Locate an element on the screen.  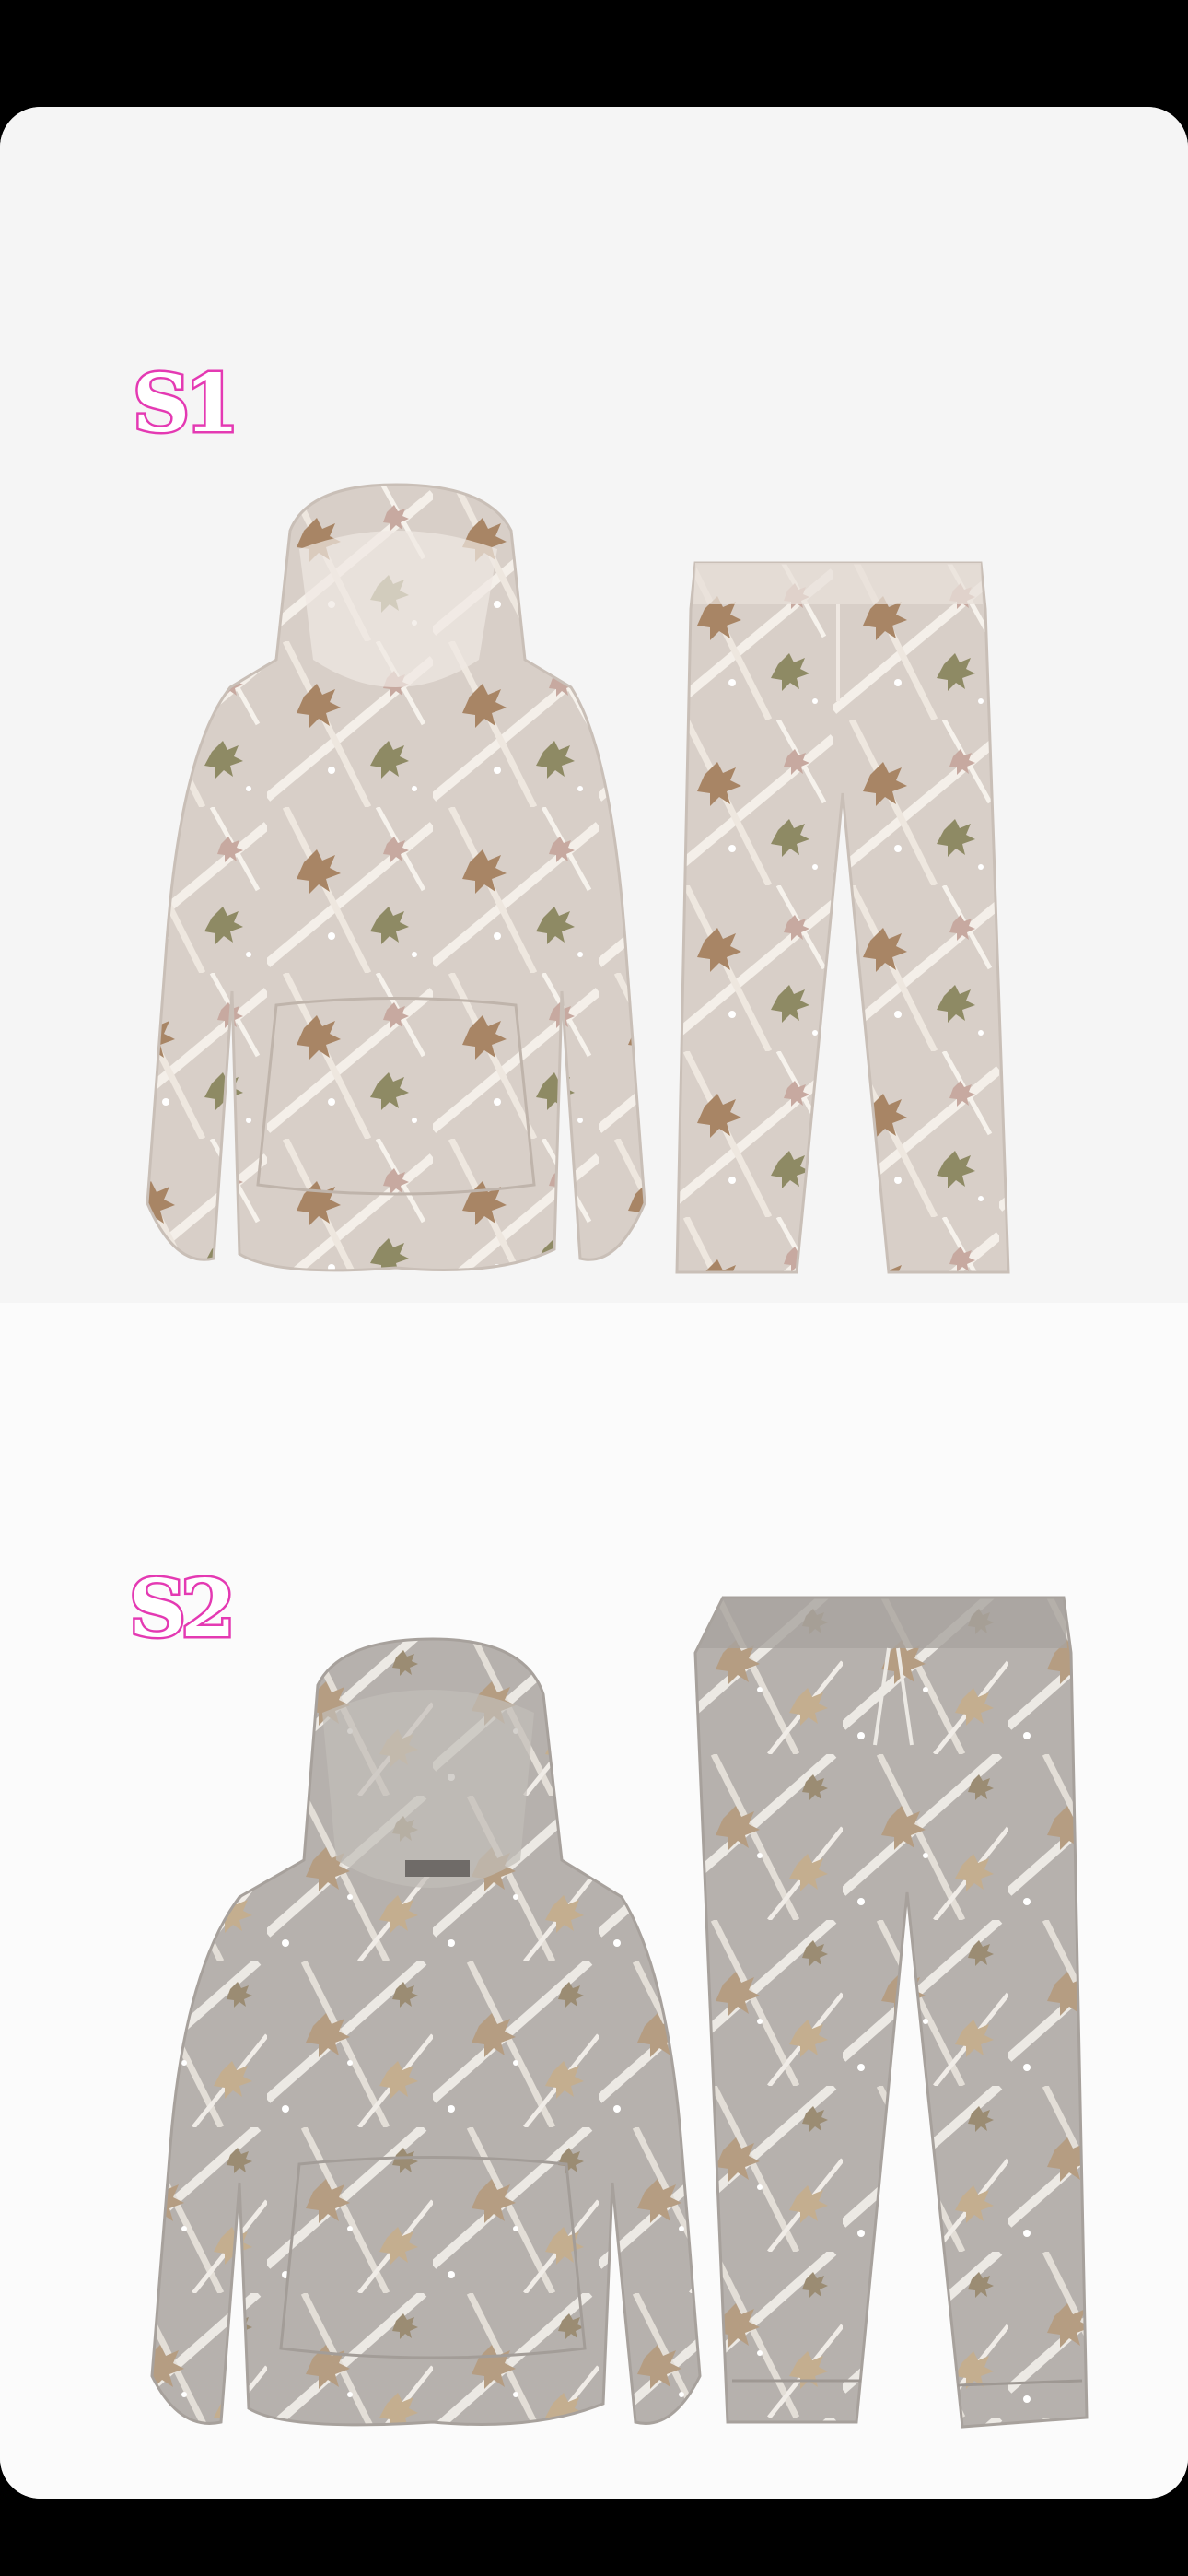
set-label-s1: S1 is located at coordinates (186, 404).